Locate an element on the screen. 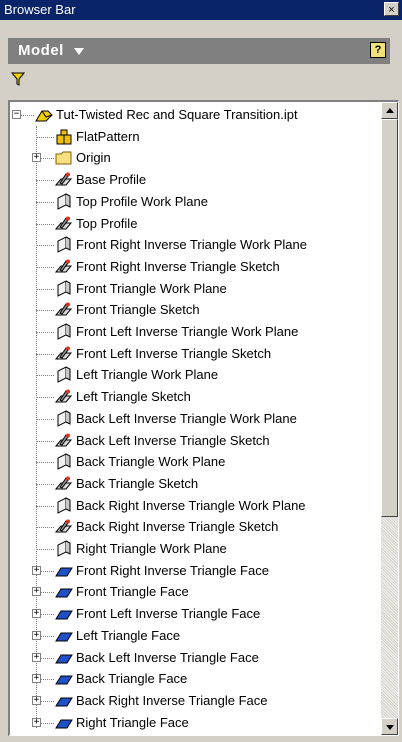 The height and width of the screenshot is (742, 402). tree-item-label: Back Left Inverse Triangle Work Plane is located at coordinates (186, 418).